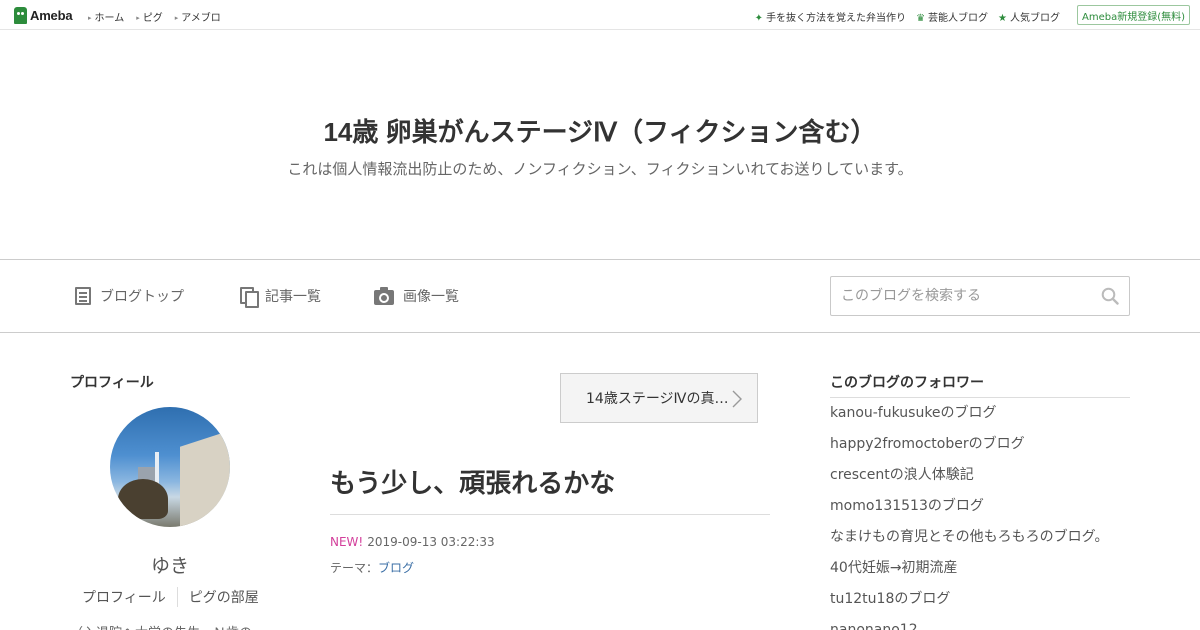  I want to click on ameba-logo: Ameba, so click(43, 15).